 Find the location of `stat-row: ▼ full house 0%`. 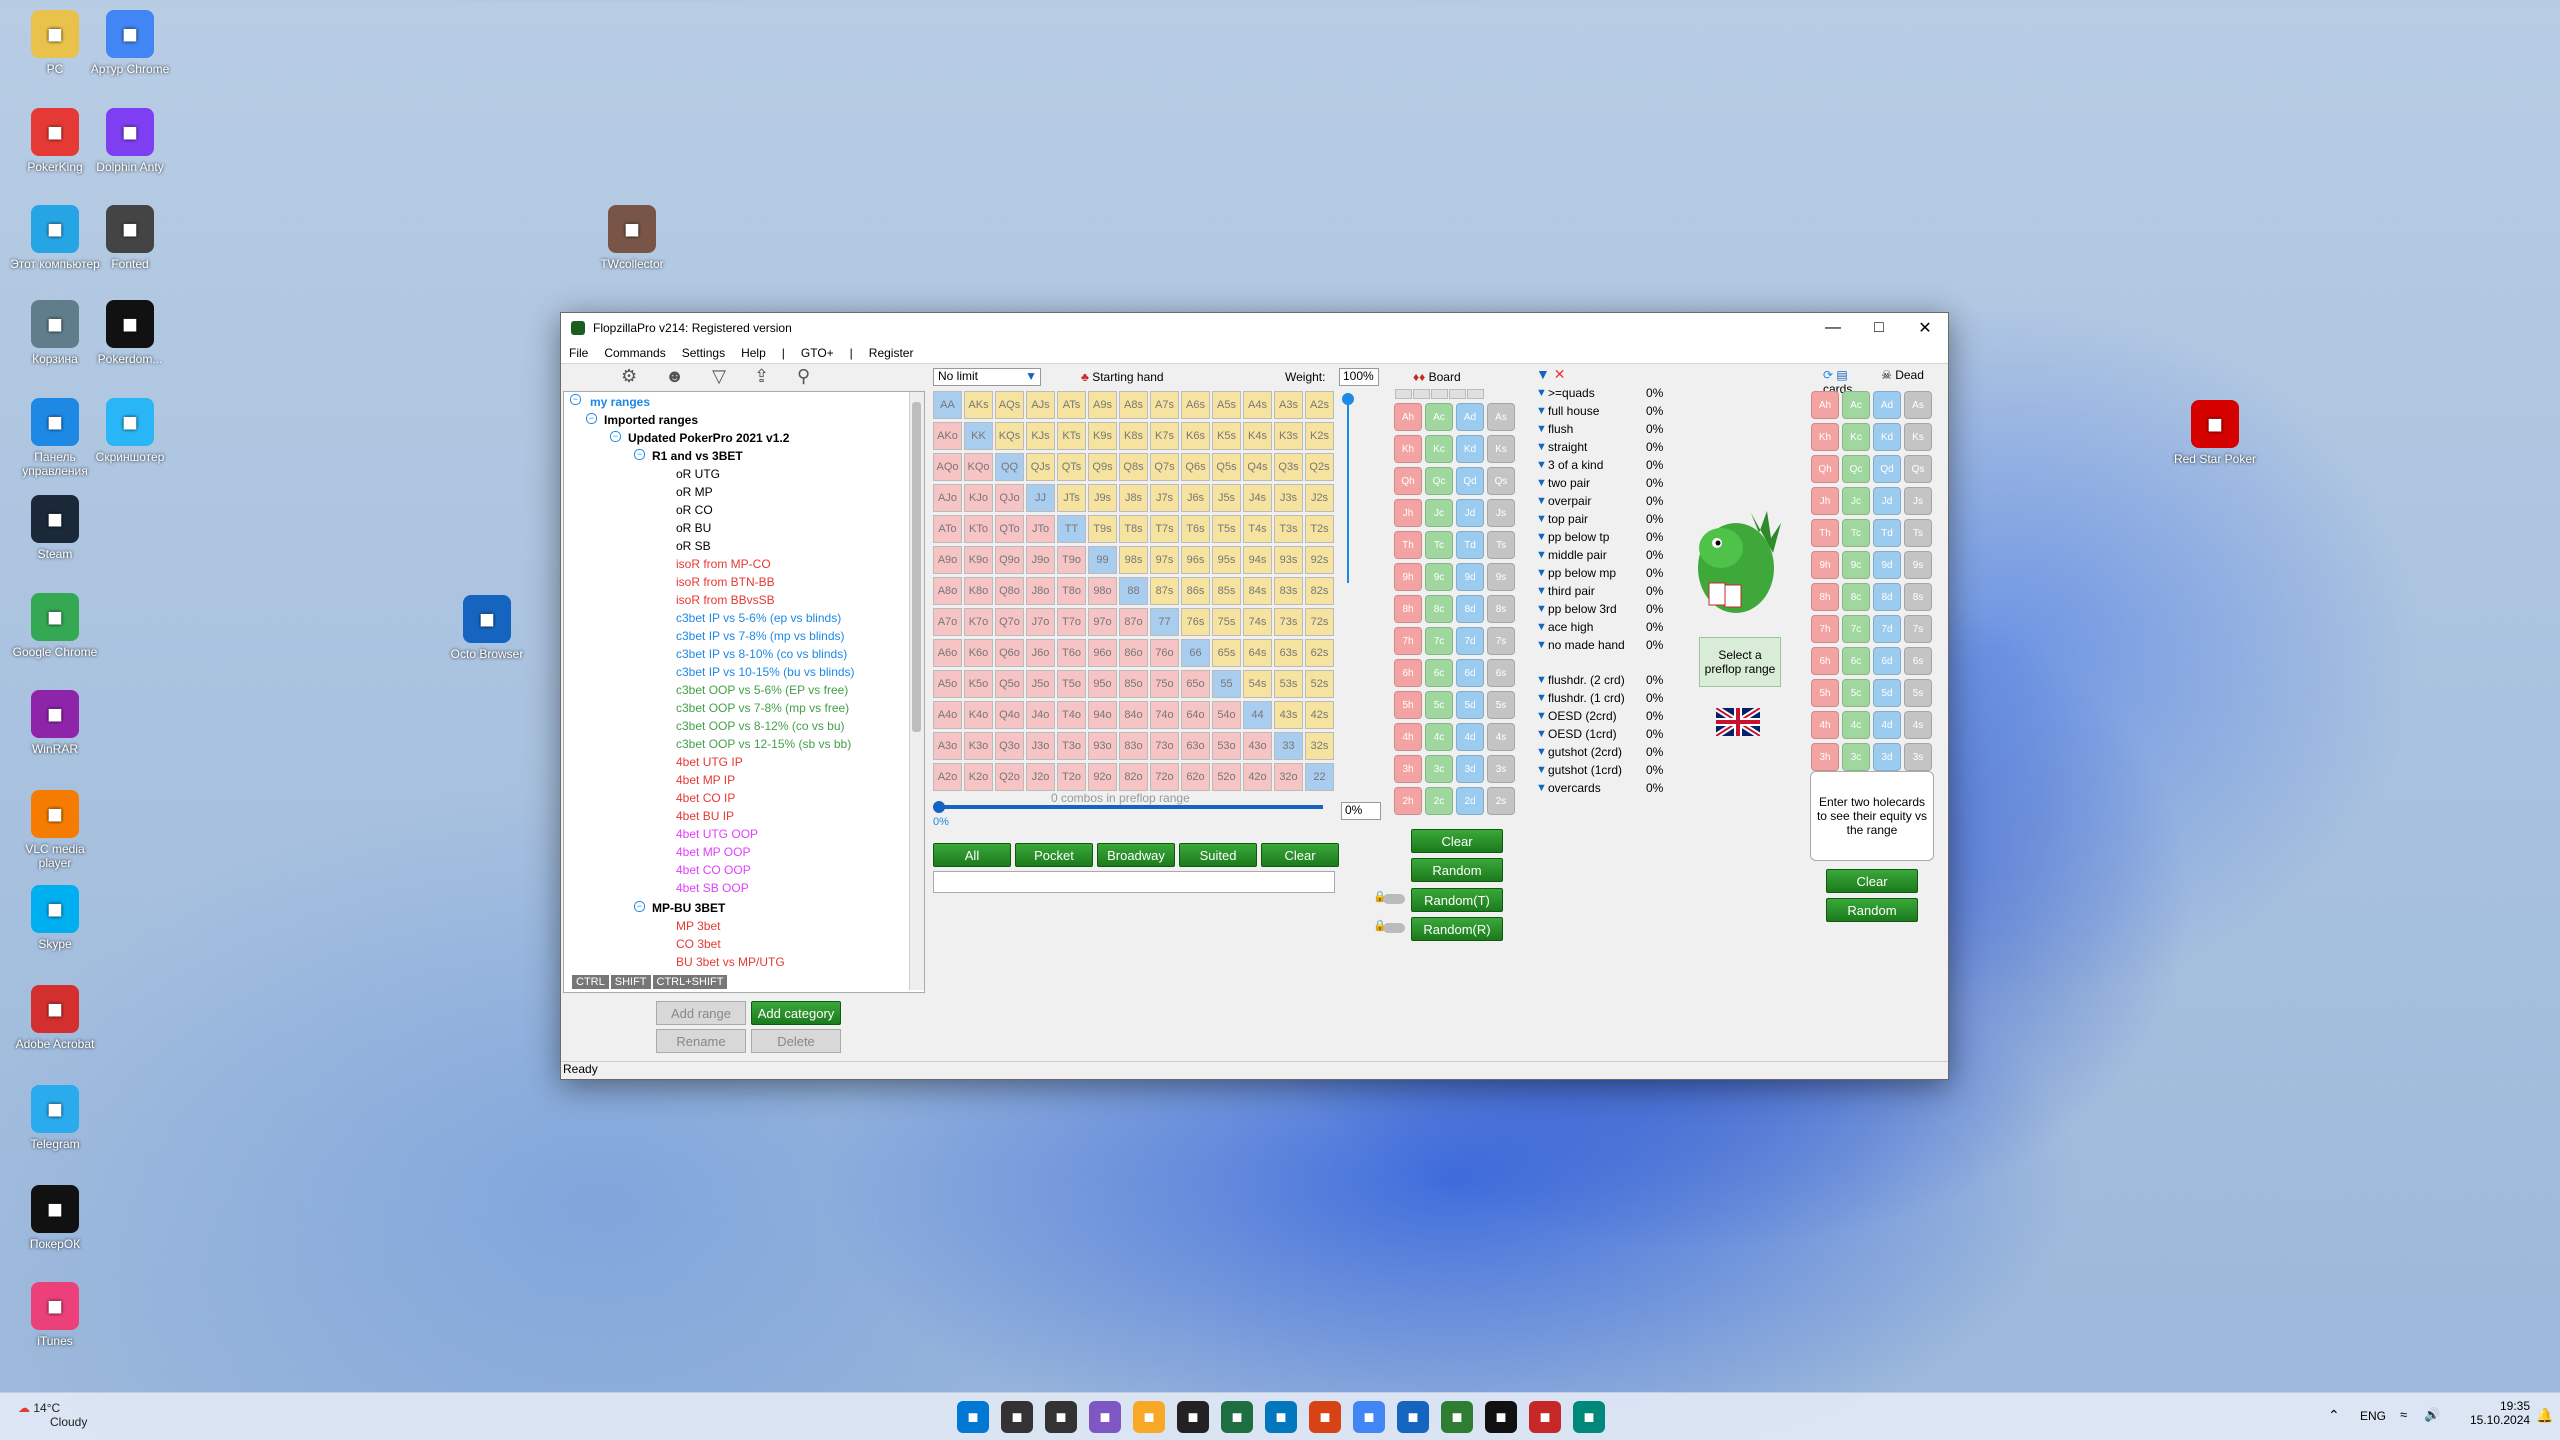

stat-row: ▼ full house 0% is located at coordinates (1599, 411).